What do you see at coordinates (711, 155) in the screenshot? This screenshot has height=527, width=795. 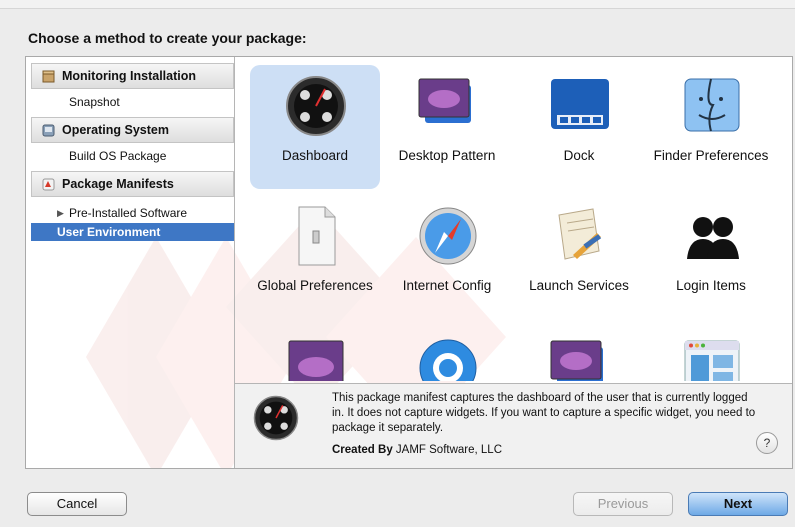 I see `tile-label: Finder Preferences` at bounding box center [711, 155].